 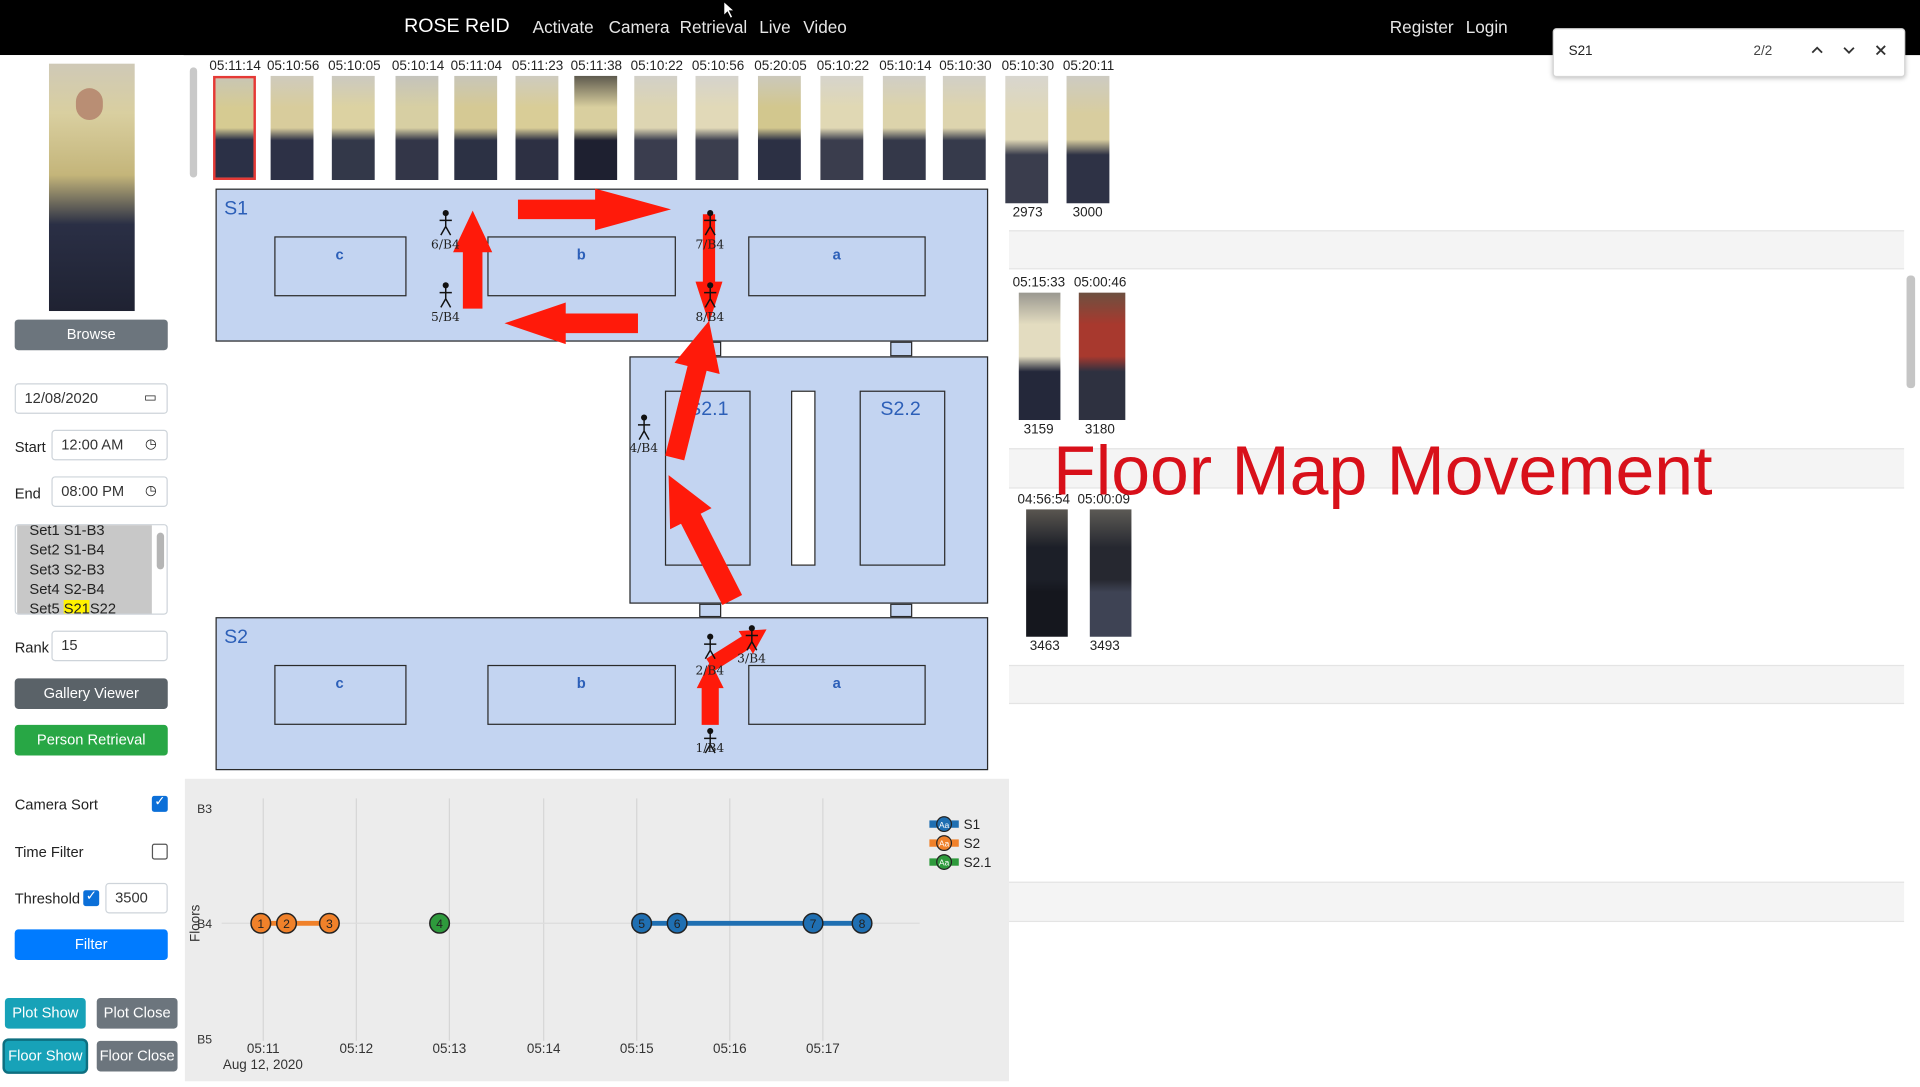 I want to click on threshold-label: Threshold, so click(x=47, y=899).